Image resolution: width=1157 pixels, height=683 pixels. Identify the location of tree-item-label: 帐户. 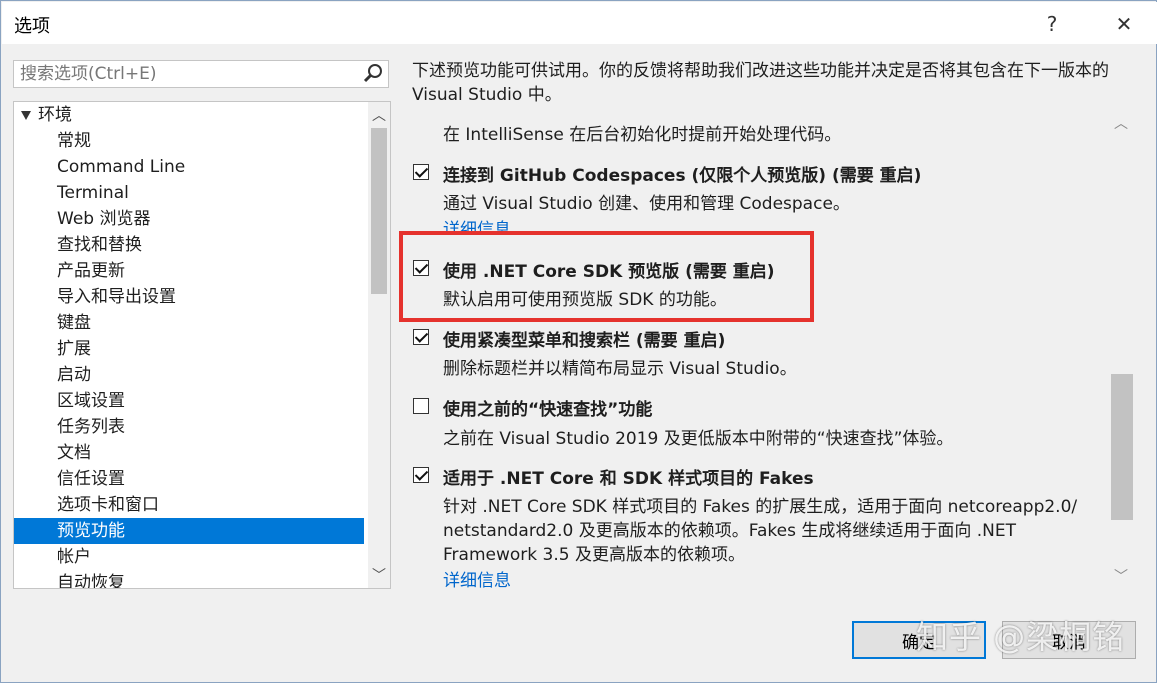
(74, 557).